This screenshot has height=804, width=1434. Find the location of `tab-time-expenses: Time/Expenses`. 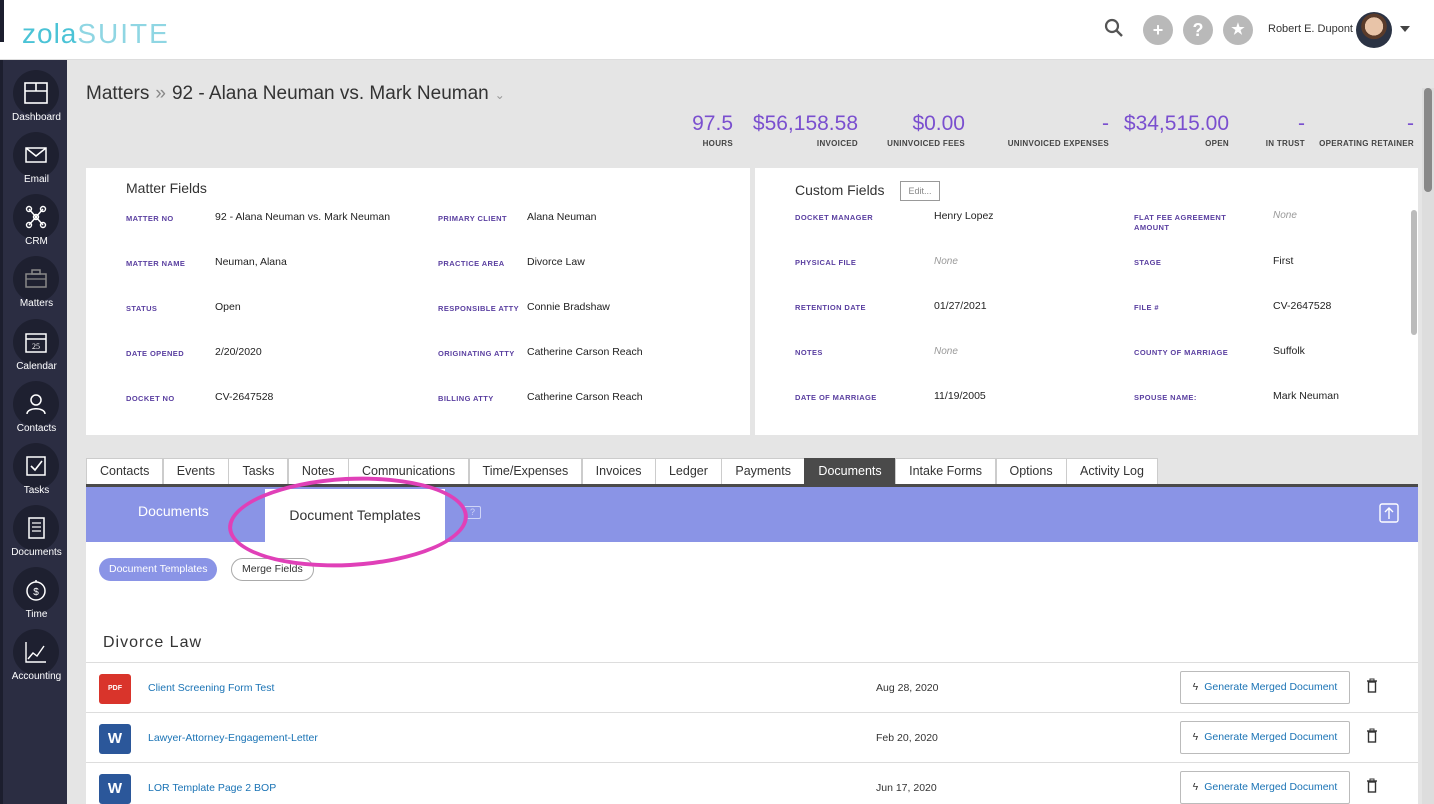

tab-time-expenses: Time/Expenses is located at coordinates (525, 471).